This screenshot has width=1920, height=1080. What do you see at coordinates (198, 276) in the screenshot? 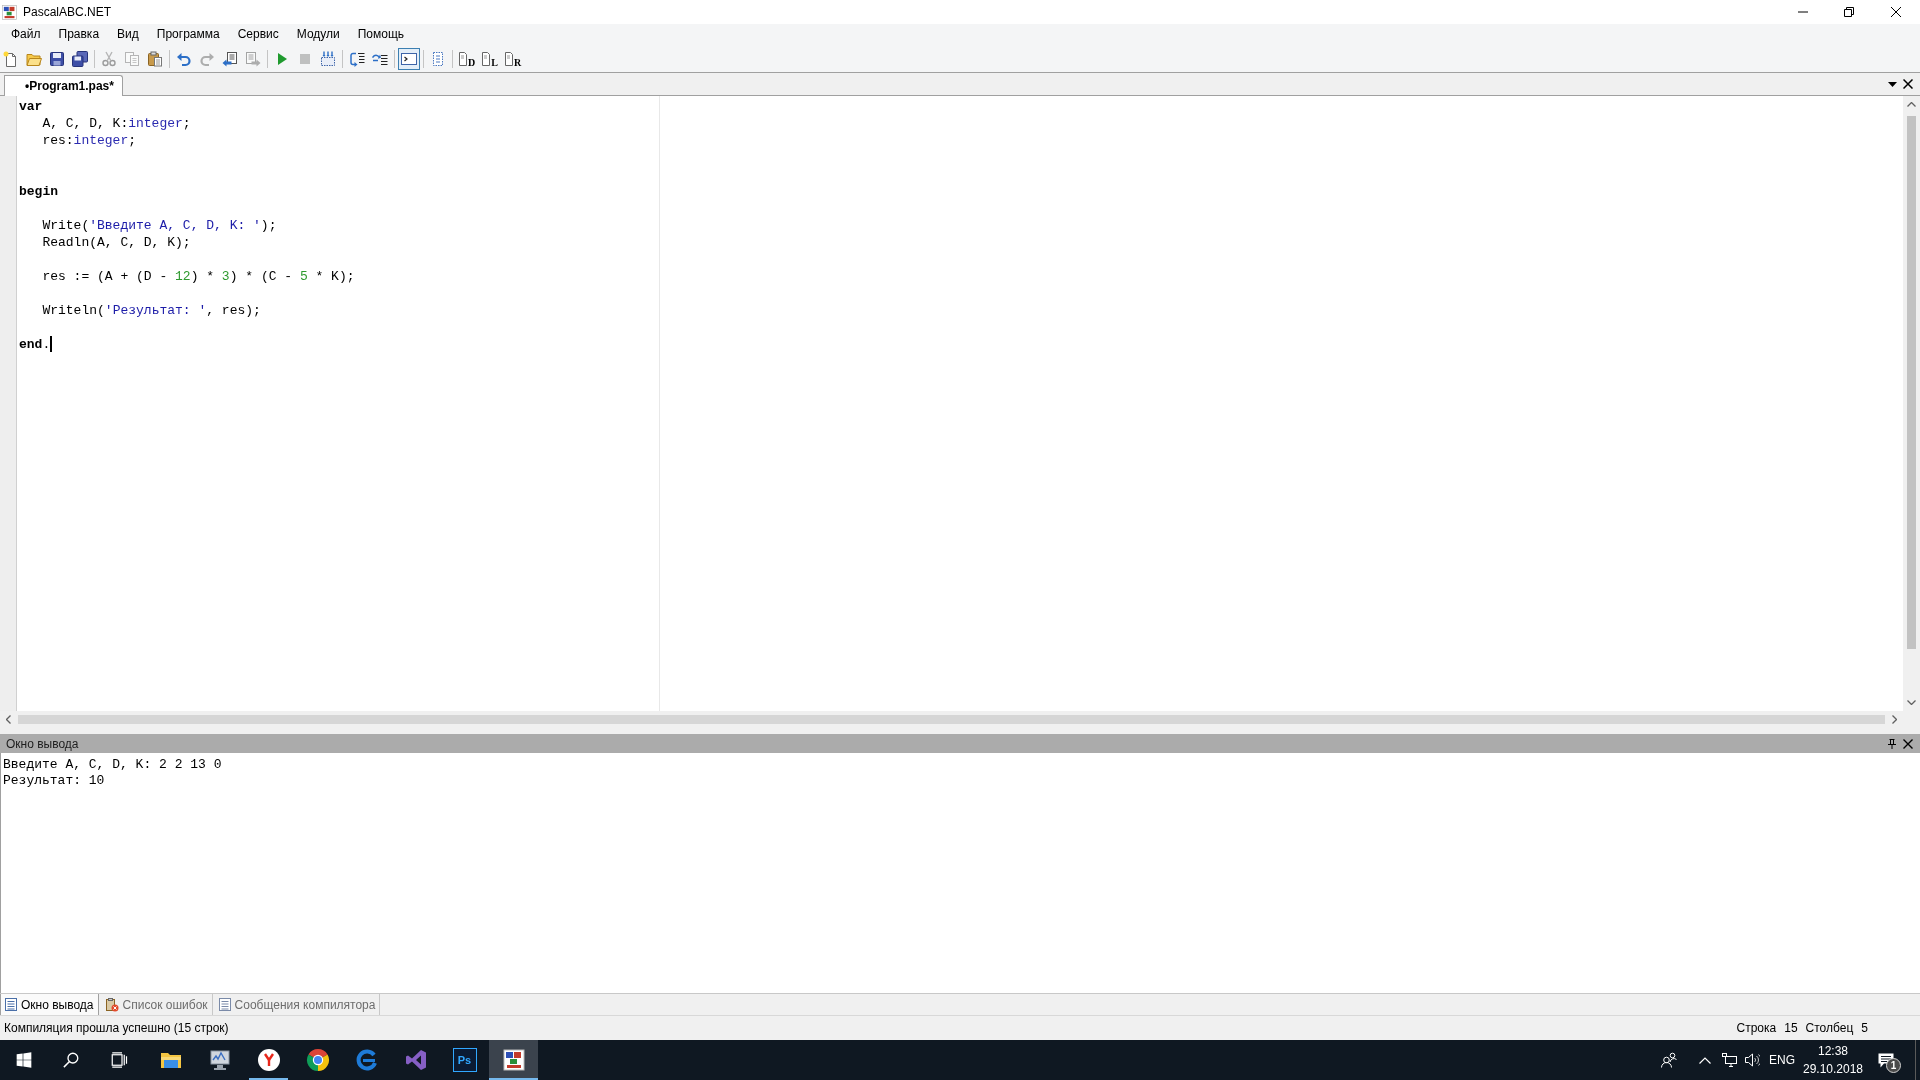
I see `code-line: res := (A + (D - 12) * 3) * (C - 5 * K);` at bounding box center [198, 276].